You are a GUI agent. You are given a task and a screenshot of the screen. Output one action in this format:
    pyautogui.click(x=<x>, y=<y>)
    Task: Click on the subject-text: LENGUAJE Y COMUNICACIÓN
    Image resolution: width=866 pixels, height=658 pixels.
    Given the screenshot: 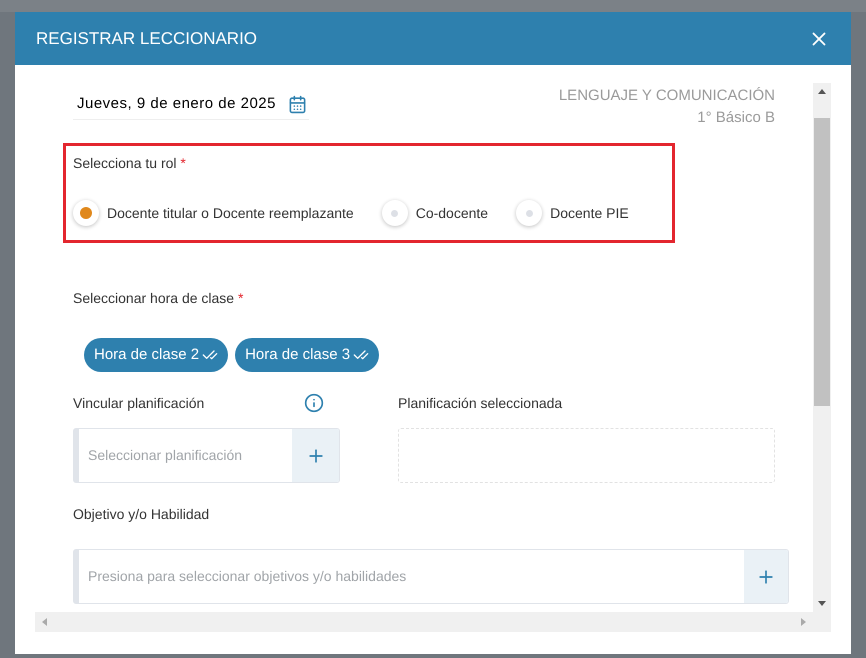 What is the action you would take?
    pyautogui.click(x=666, y=96)
    